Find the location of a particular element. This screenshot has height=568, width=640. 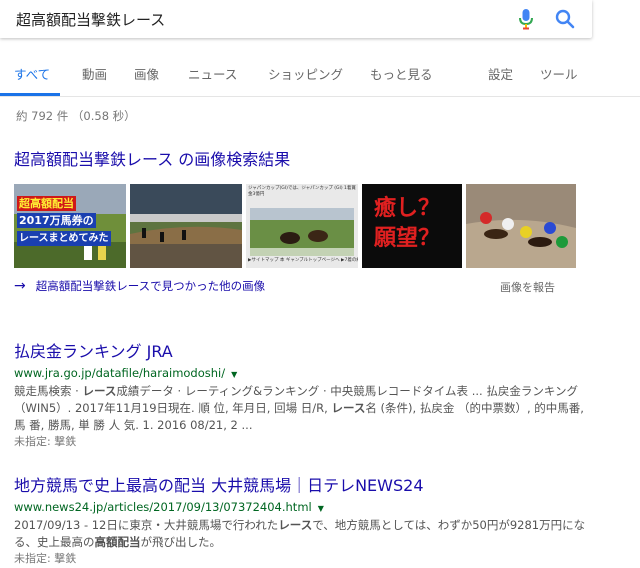

thumb-text-line: 2017万馬券の is located at coordinates (56, 220).